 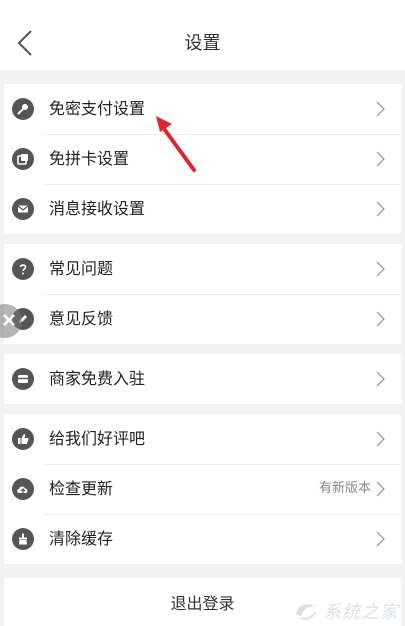 I want to click on key-icon, so click(x=23, y=109).